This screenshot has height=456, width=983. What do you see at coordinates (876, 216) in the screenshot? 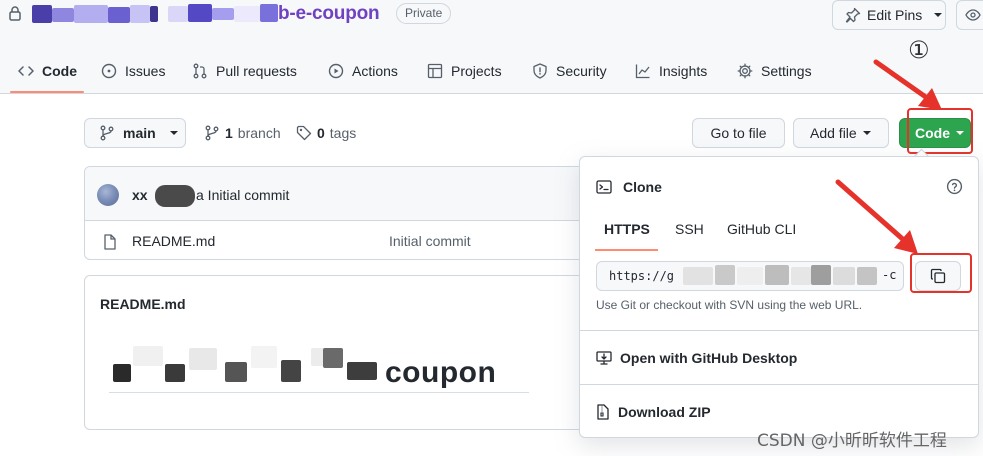
I see `arrow-to-copy-button` at bounding box center [876, 216].